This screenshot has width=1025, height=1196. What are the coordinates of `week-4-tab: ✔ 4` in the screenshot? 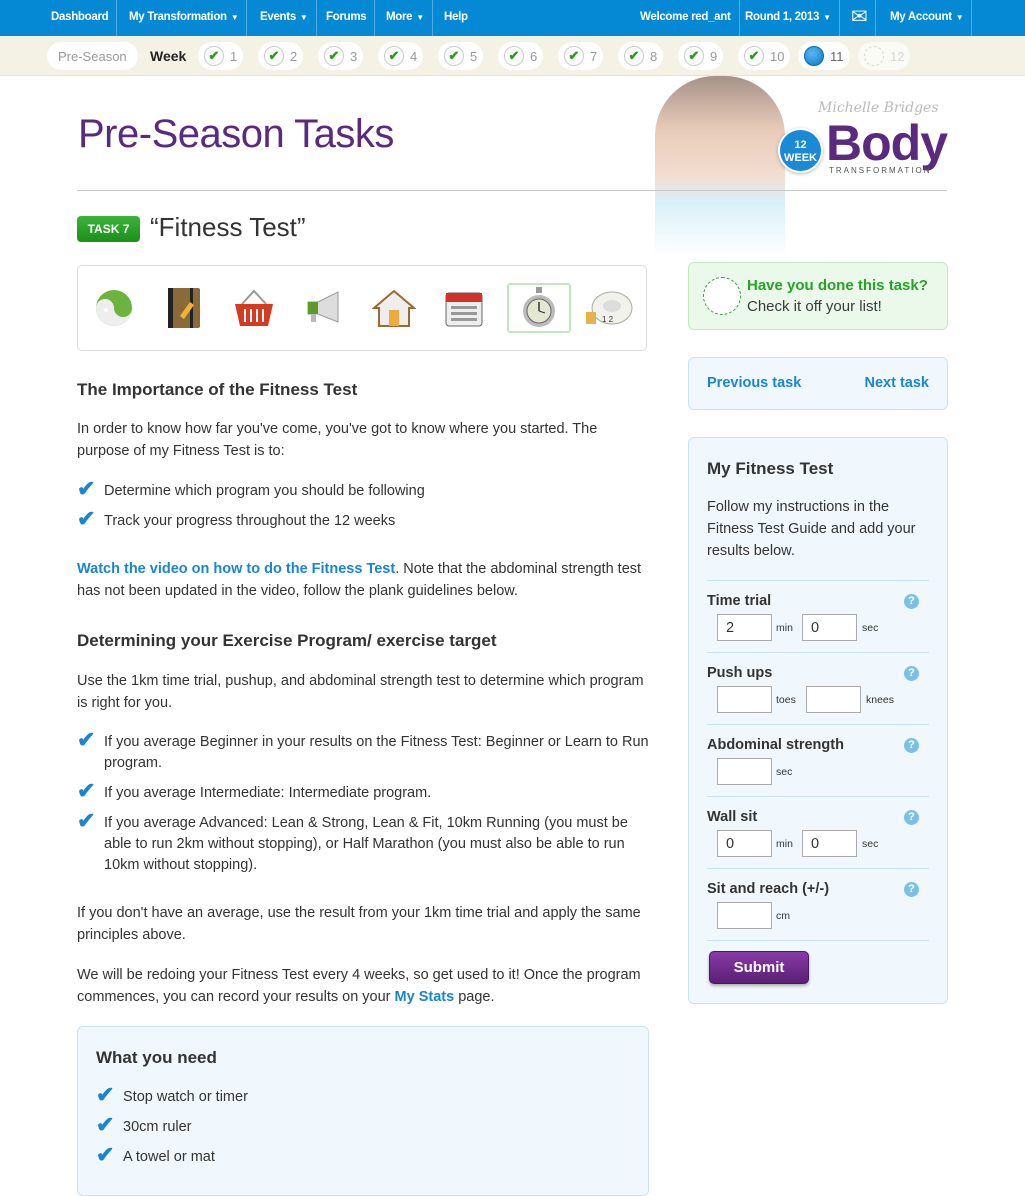 It's located at (401, 56).